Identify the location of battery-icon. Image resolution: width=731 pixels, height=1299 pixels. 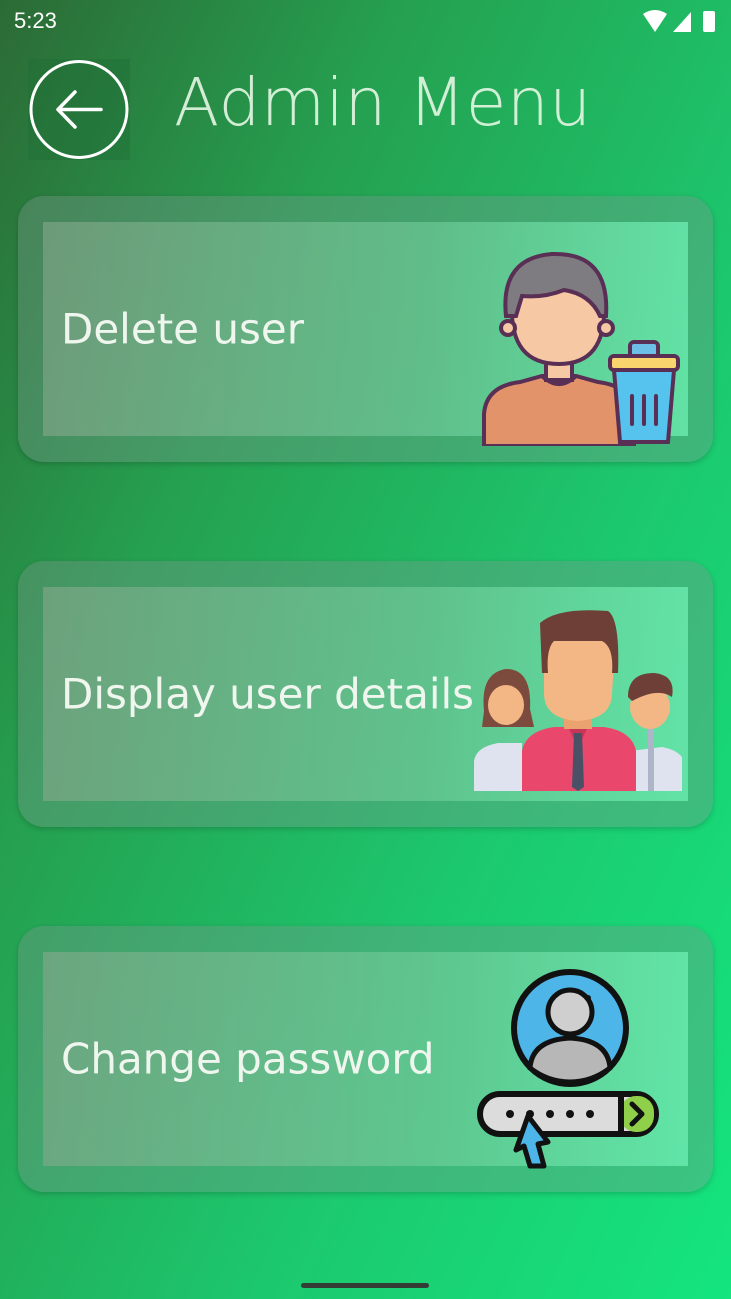
(709, 21).